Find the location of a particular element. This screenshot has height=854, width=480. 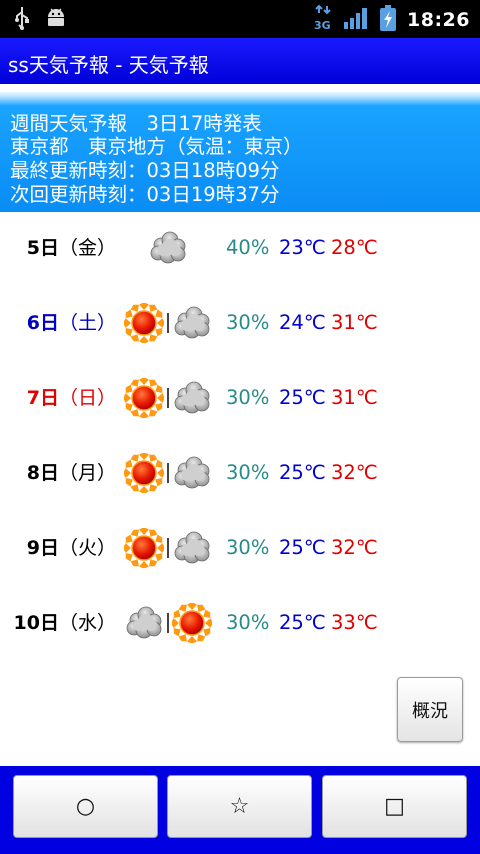

forecast-weekday: （月） is located at coordinates (87, 473).